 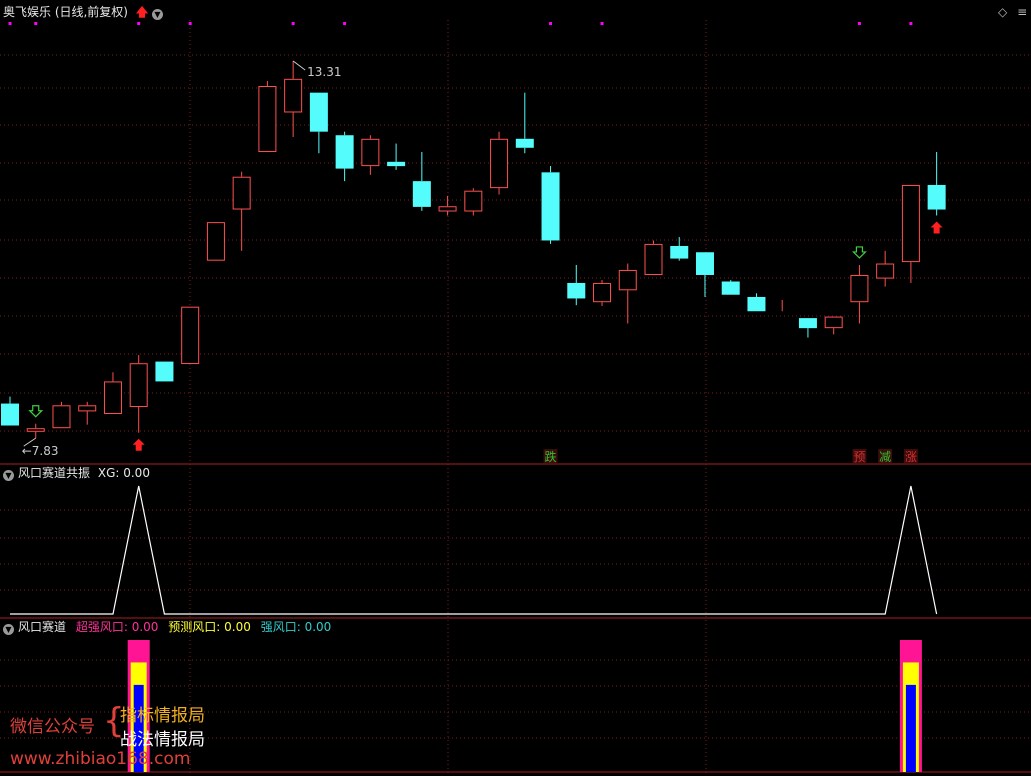 What do you see at coordinates (162, 716) in the screenshot?
I see `watermark-line1: 指标情报局` at bounding box center [162, 716].